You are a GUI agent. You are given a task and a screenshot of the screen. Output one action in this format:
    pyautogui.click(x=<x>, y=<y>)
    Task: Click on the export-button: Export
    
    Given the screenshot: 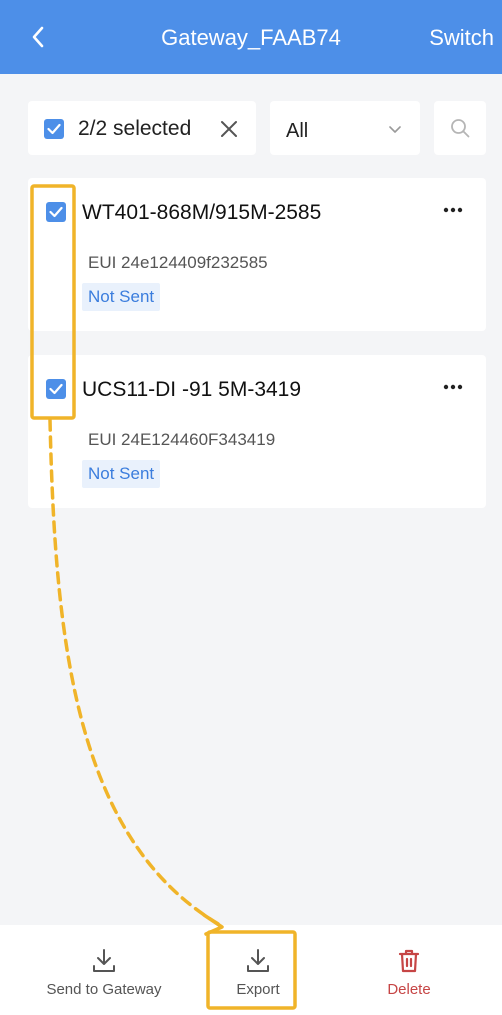 What is the action you would take?
    pyautogui.click(x=258, y=970)
    